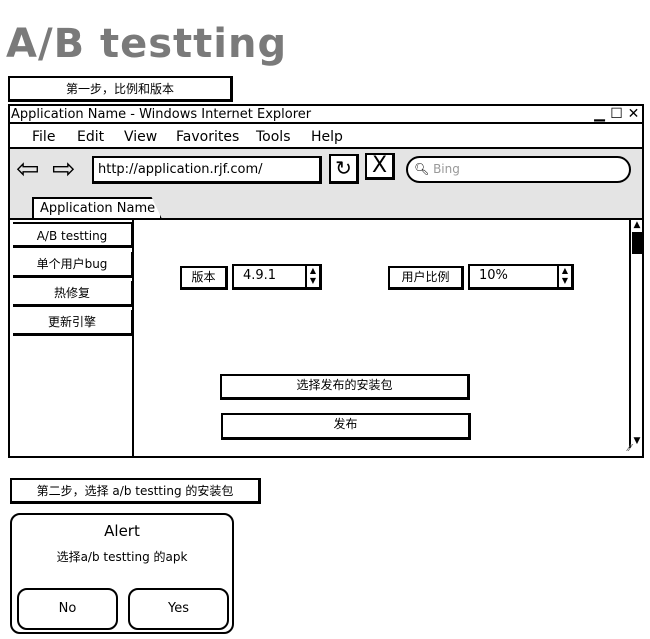 This screenshot has width=650, height=639. Describe the element at coordinates (599, 114) in the screenshot. I see `minimize-icon: ▁` at that location.